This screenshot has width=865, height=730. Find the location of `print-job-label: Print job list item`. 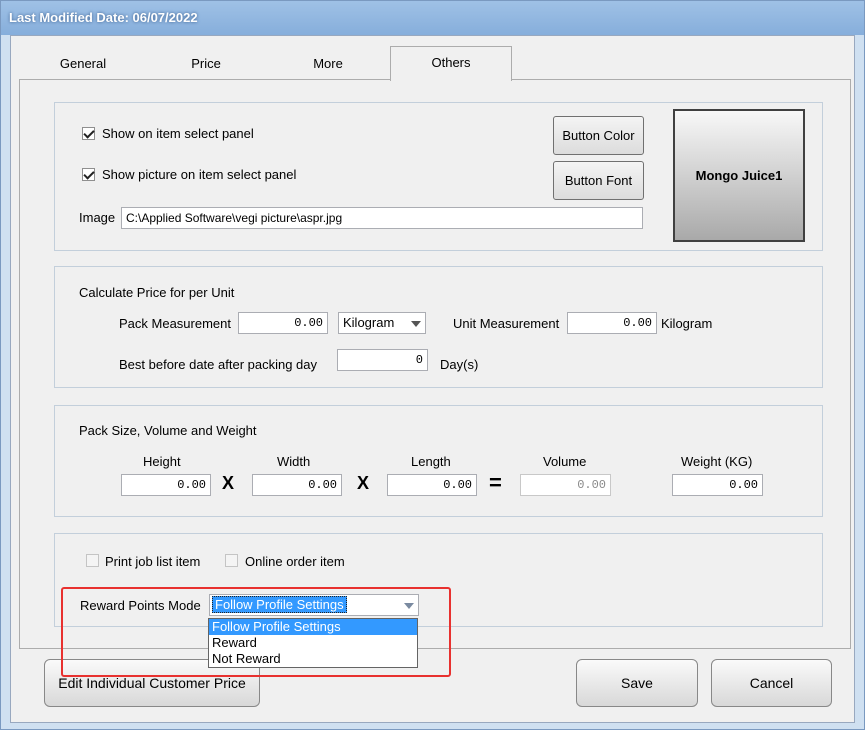

print-job-label: Print job list item is located at coordinates (153, 561).